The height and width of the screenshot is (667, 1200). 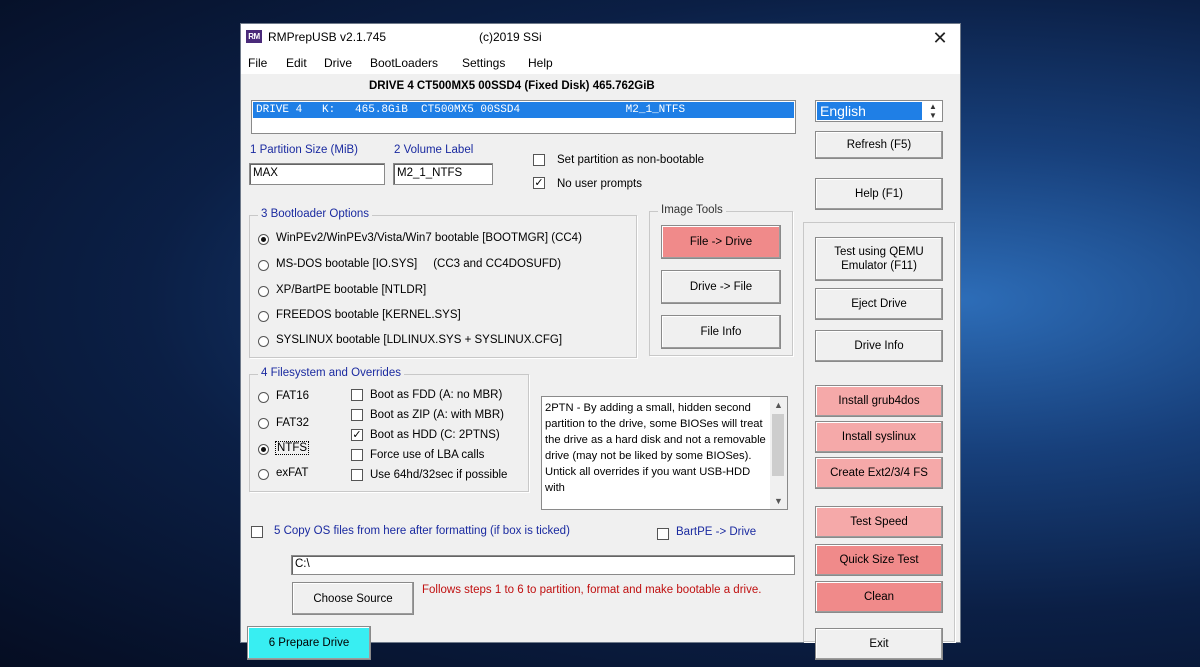 I want to click on info-scrollbar: ▲ ▼, so click(x=778, y=453).